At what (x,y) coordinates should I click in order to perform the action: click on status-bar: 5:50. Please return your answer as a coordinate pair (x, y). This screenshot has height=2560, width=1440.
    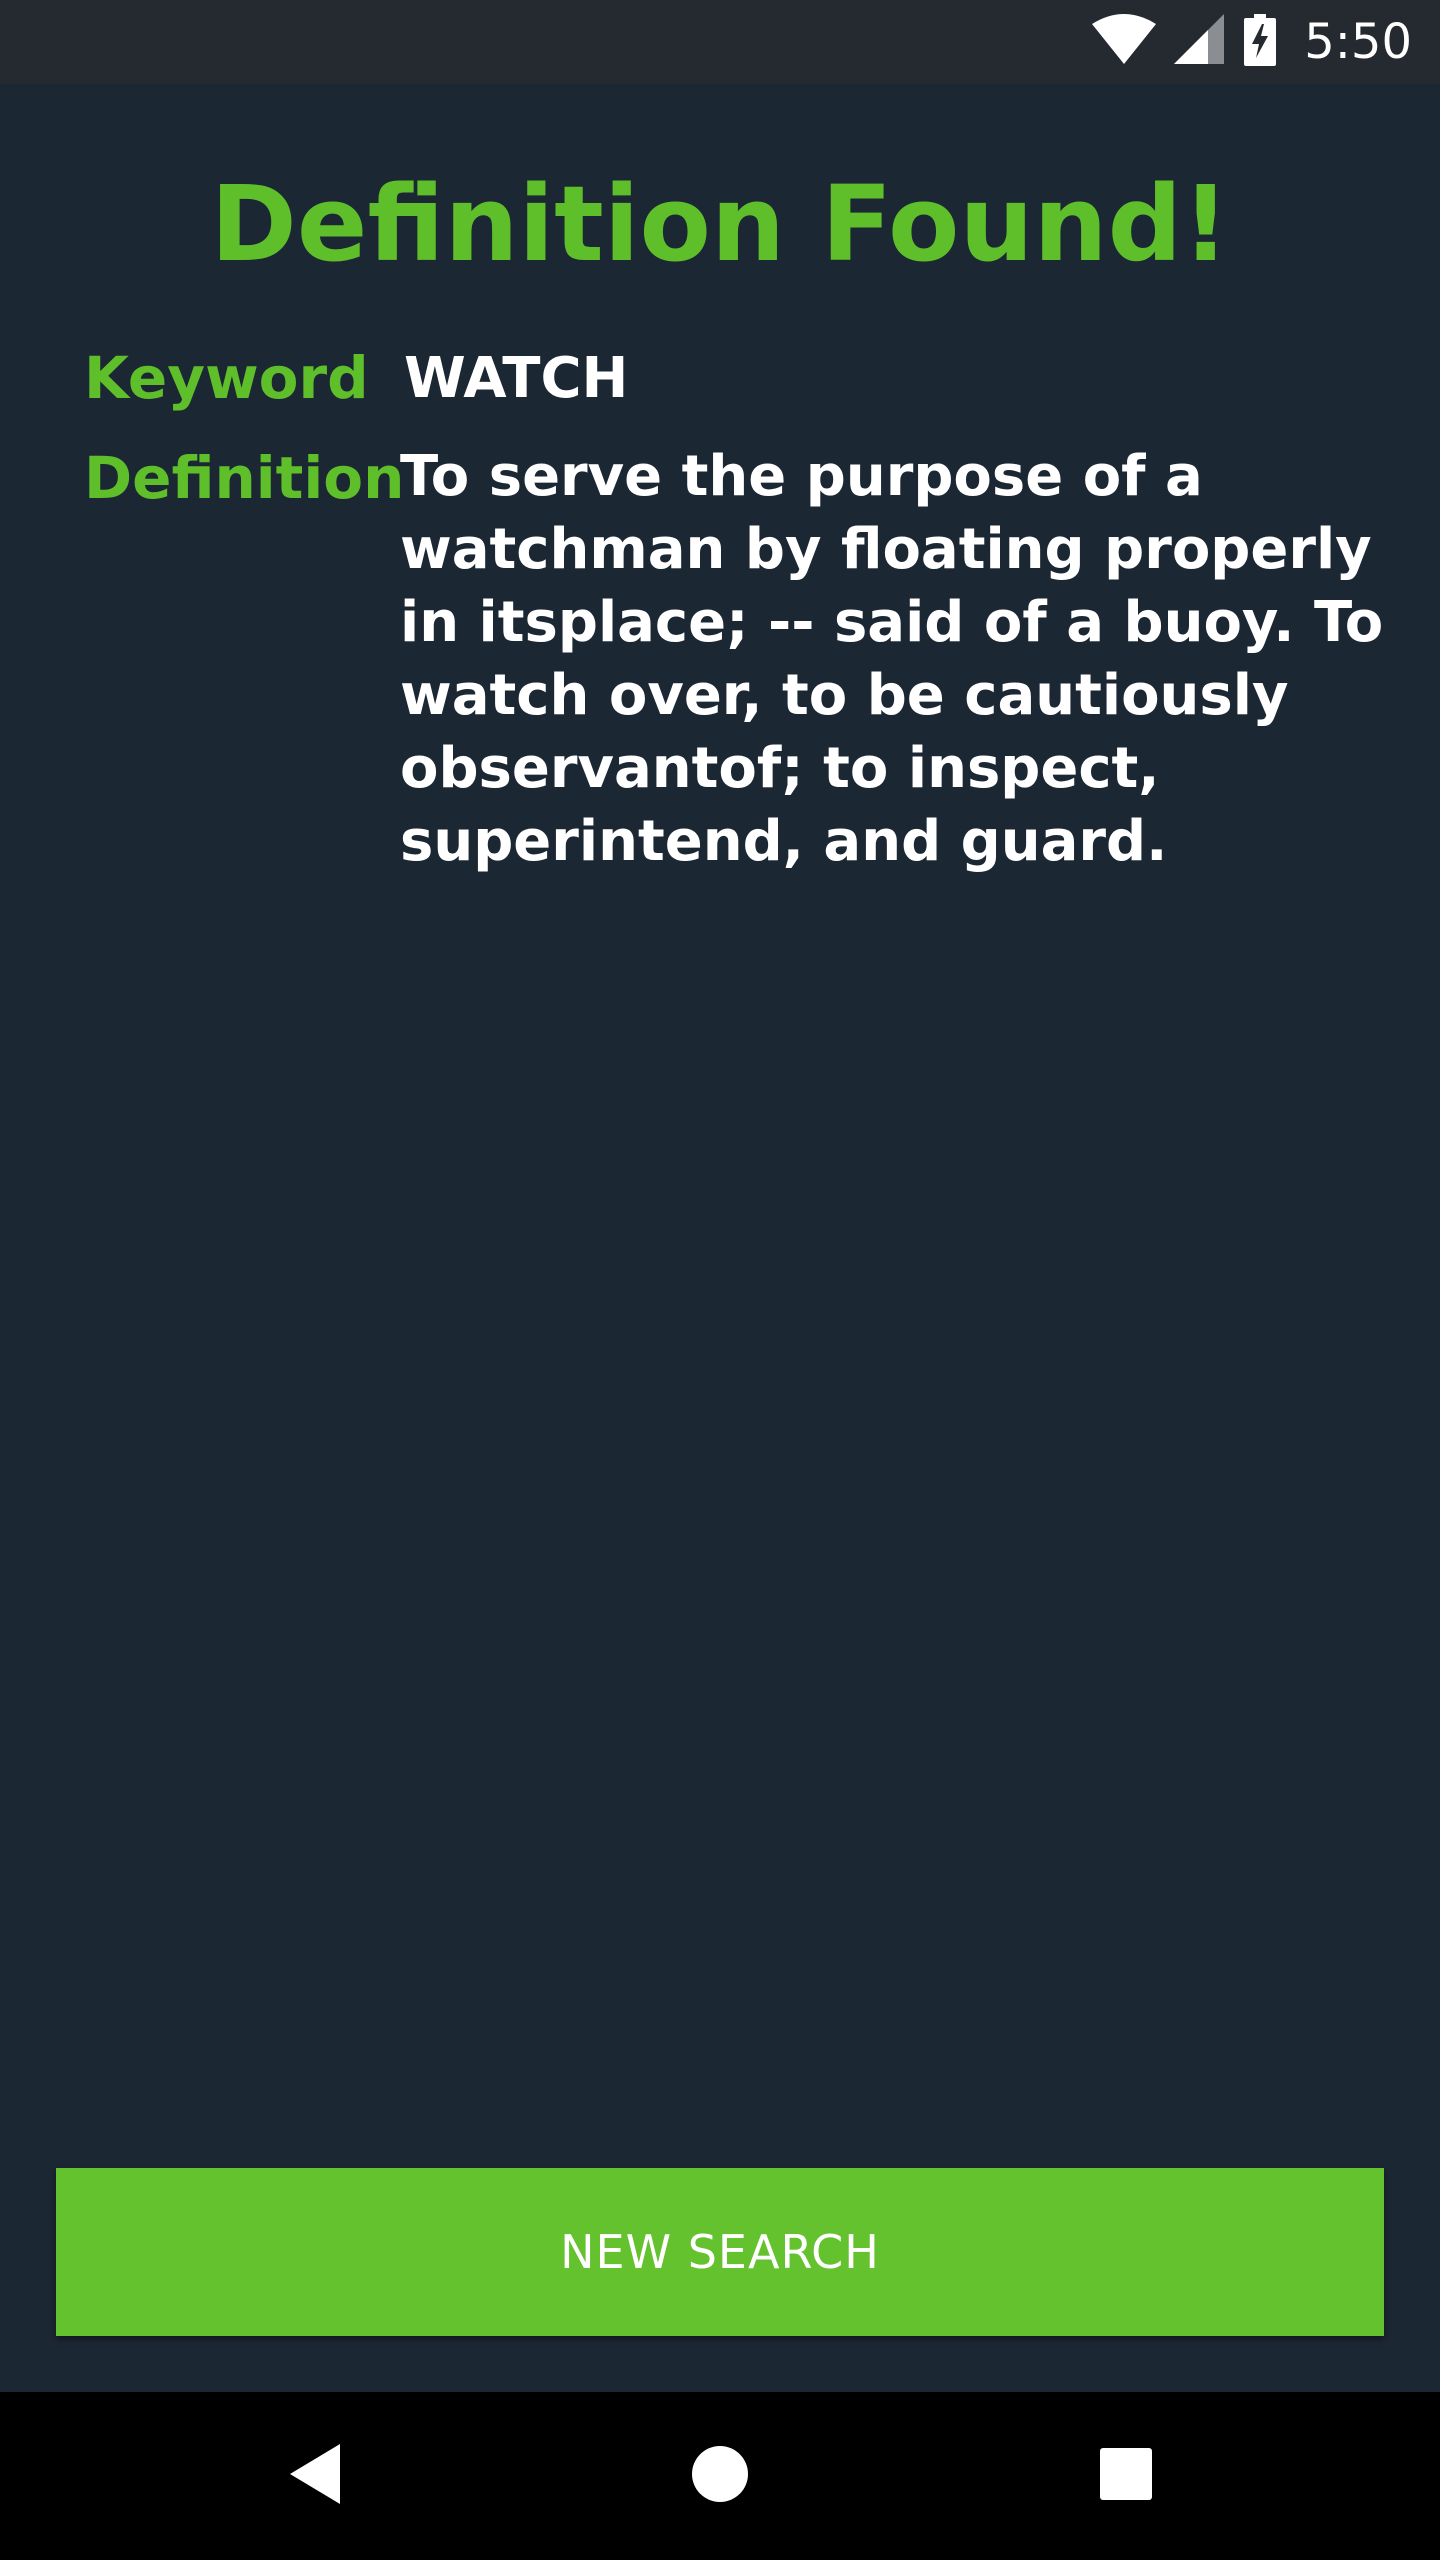
    Looking at the image, I should click on (720, 42).